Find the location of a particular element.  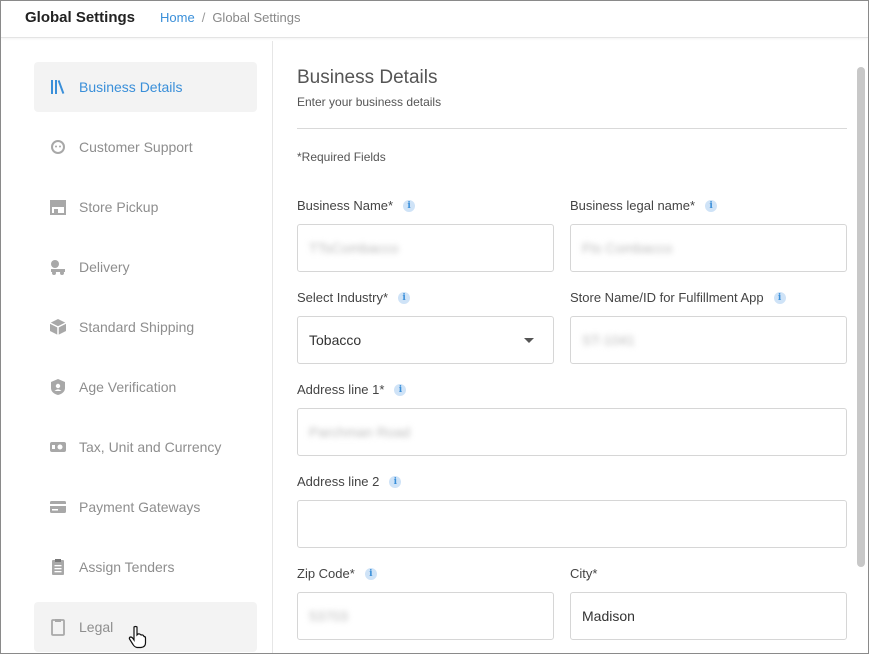

sidebar-item-label: Tax, Unit and Currency is located at coordinates (150, 447).